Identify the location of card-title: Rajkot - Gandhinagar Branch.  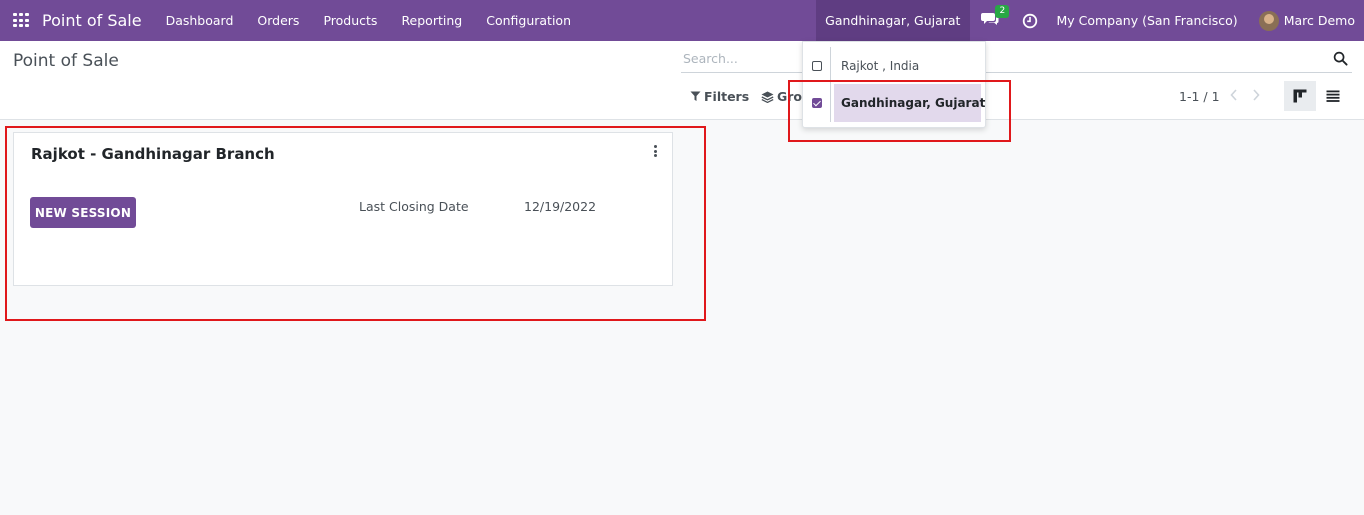
(153, 154).